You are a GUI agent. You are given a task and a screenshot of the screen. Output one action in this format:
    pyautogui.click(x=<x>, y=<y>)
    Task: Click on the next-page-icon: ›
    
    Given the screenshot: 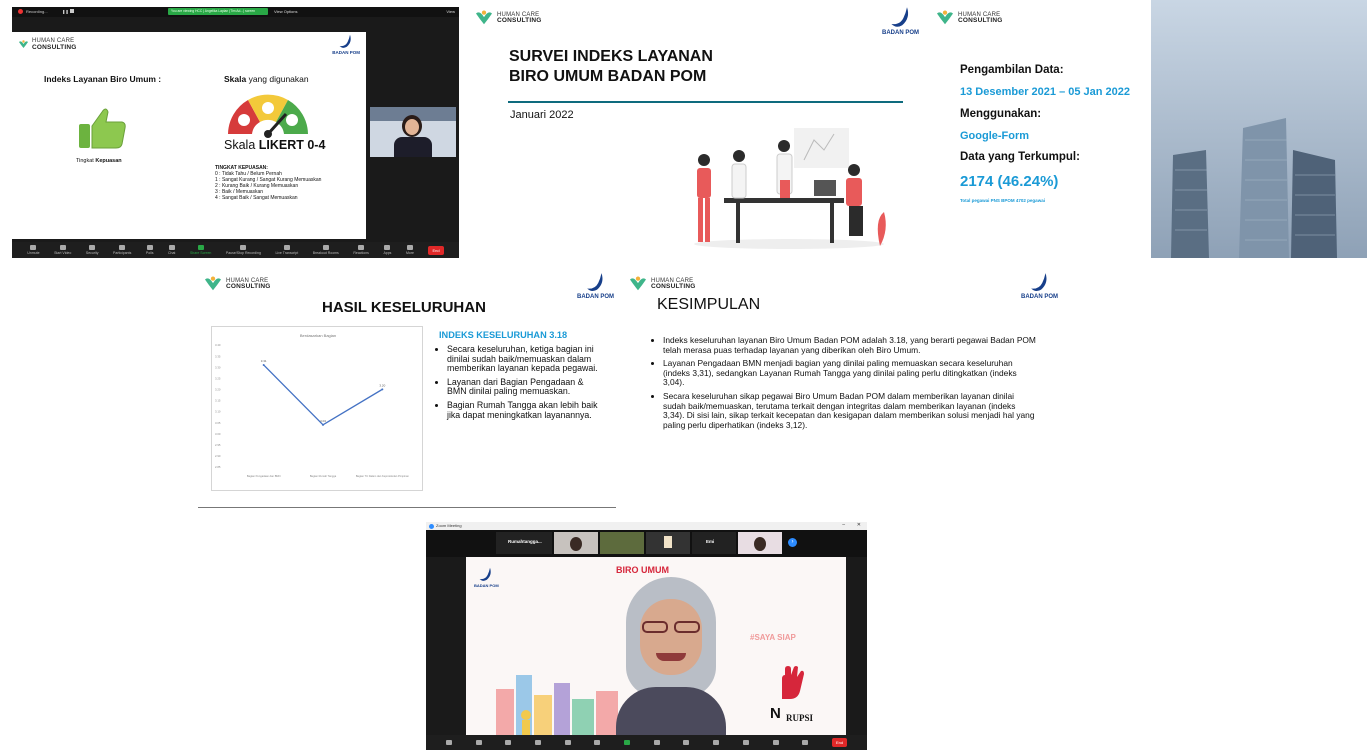 What is the action you would take?
    pyautogui.click(x=792, y=542)
    